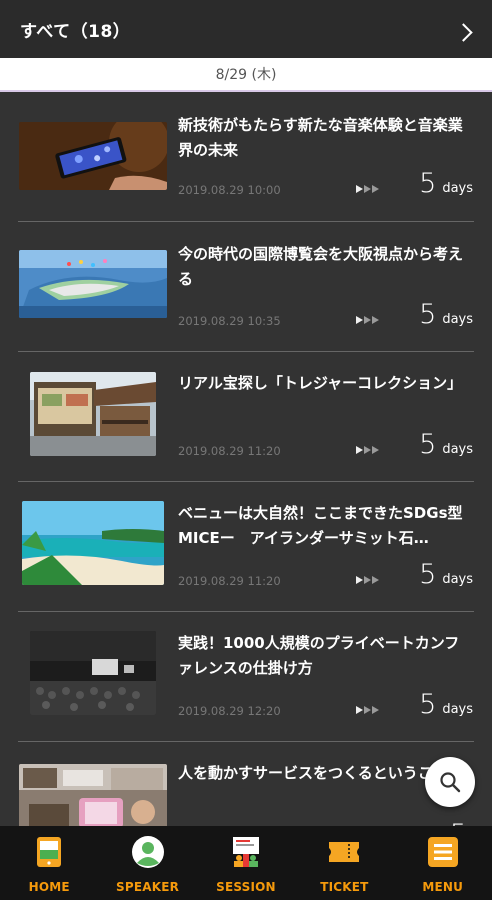  What do you see at coordinates (229, 321) in the screenshot?
I see `session-time: 2019.08.29 10:35` at bounding box center [229, 321].